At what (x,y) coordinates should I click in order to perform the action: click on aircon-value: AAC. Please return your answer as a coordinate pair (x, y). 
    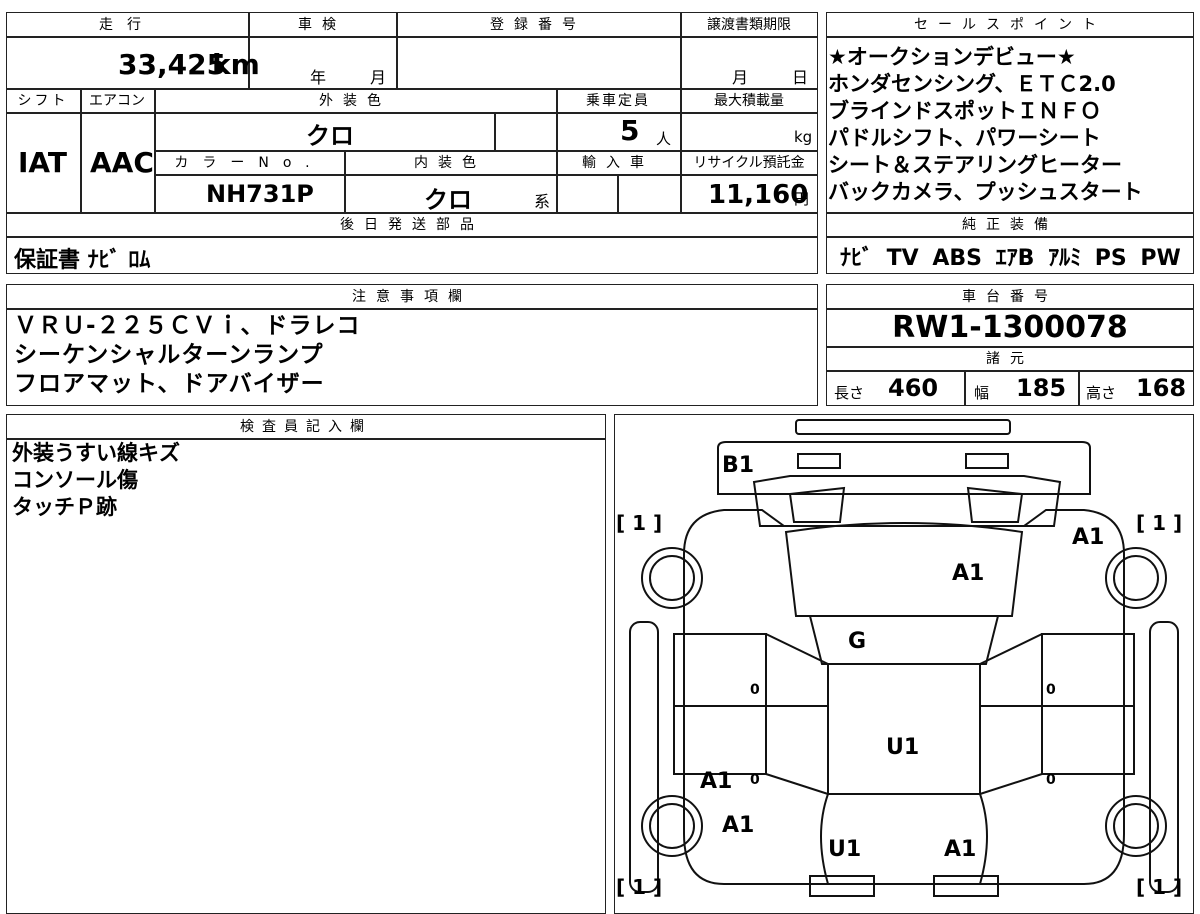
    Looking at the image, I should click on (122, 162).